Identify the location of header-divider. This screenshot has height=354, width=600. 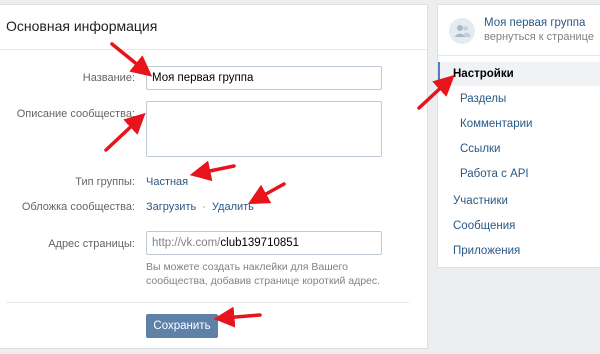
(213, 49).